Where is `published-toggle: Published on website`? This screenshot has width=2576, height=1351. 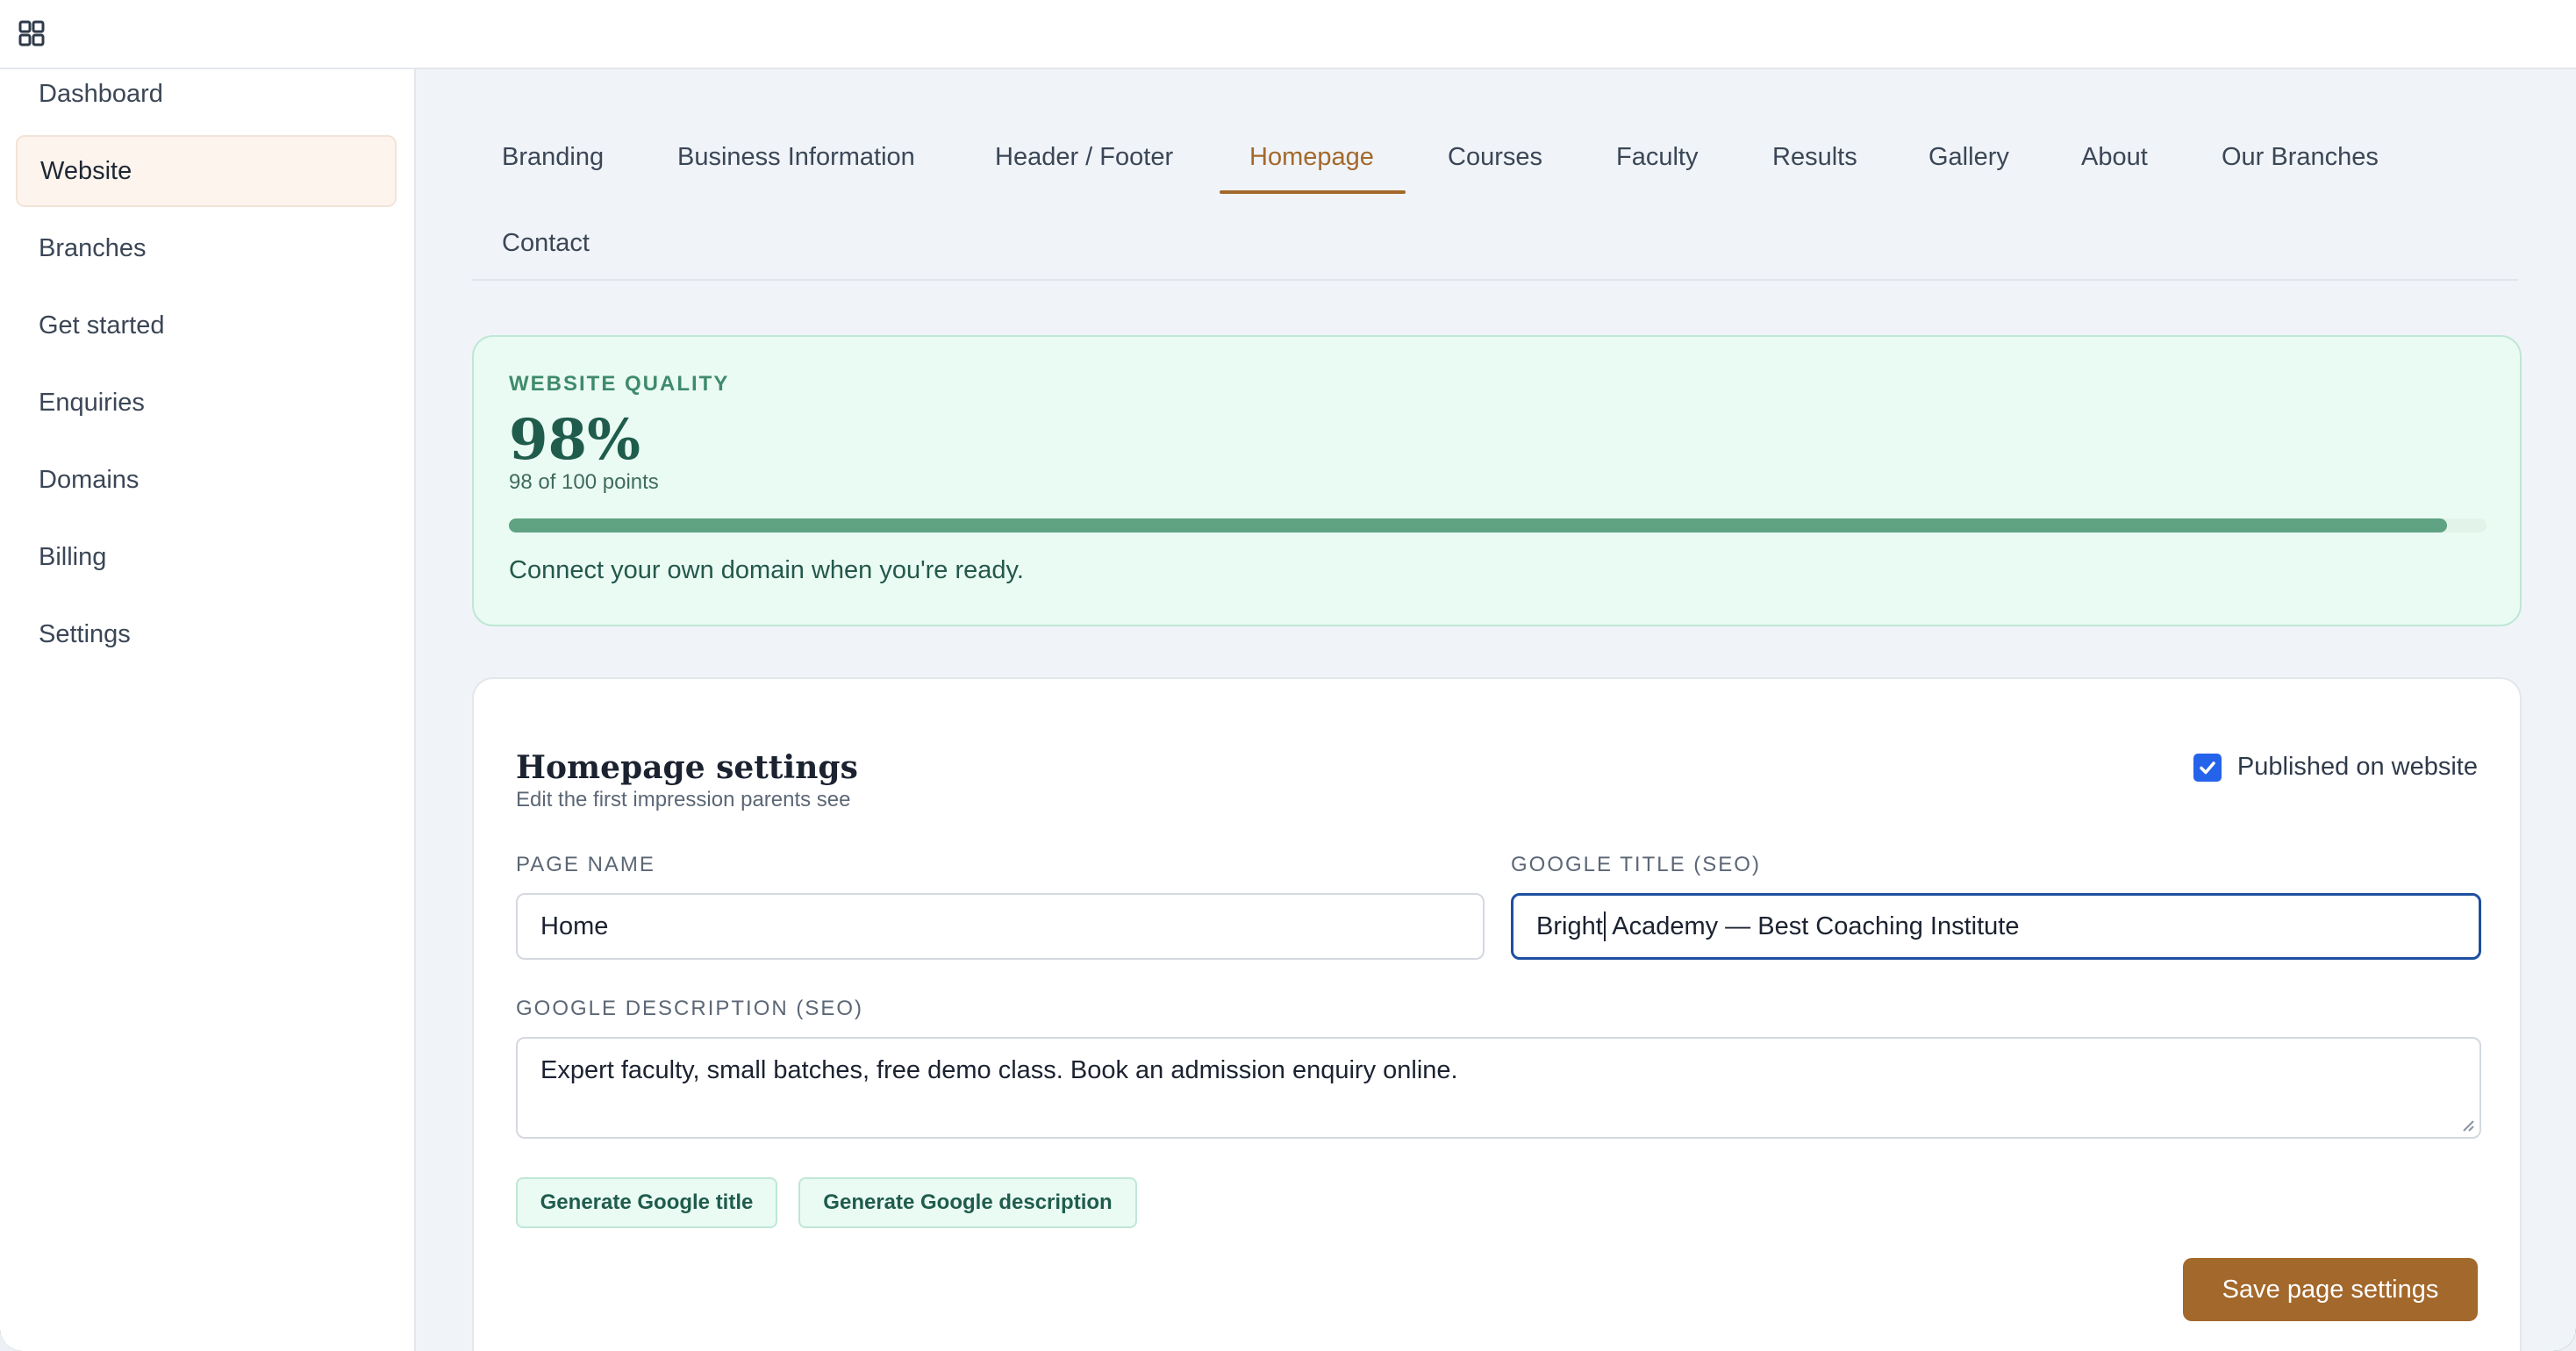
published-toggle: Published on website is located at coordinates (2335, 768).